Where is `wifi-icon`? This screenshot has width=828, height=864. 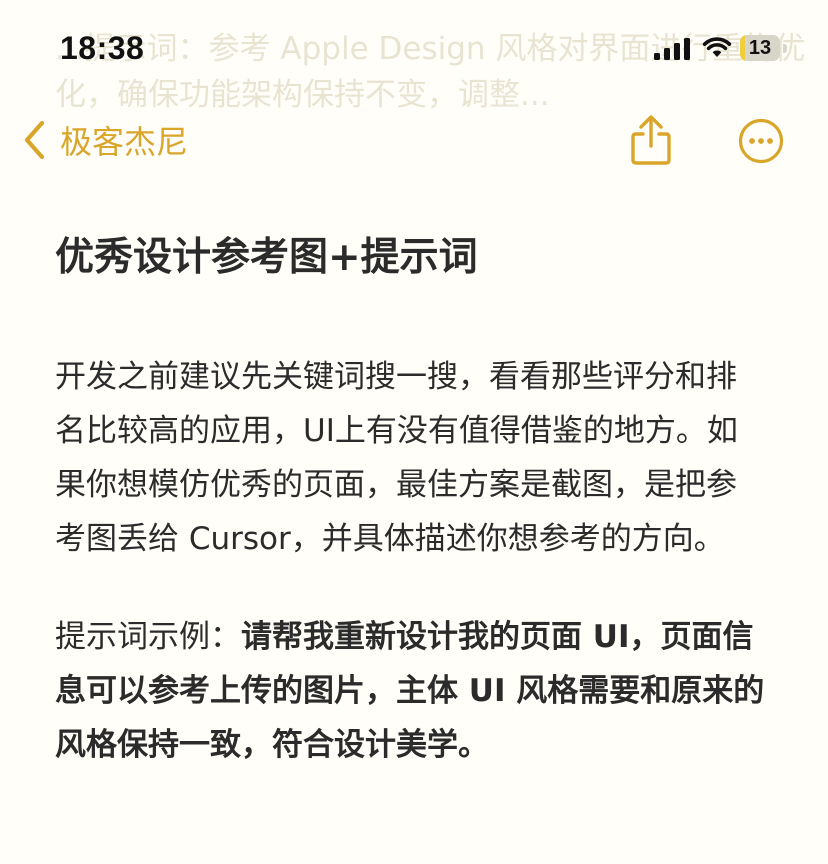
wifi-icon is located at coordinates (717, 47).